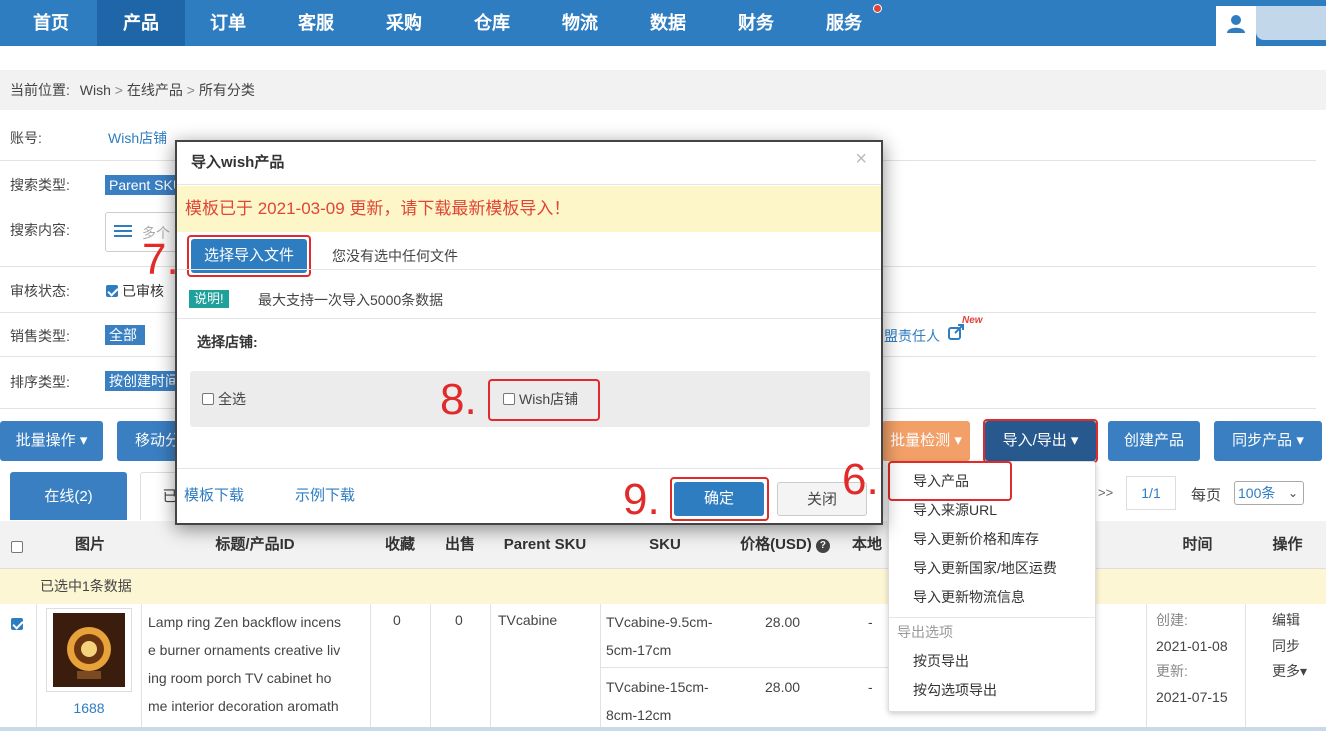 The image size is (1326, 731). What do you see at coordinates (26, 138) in the screenshot?
I see `account-label: 账号:` at bounding box center [26, 138].